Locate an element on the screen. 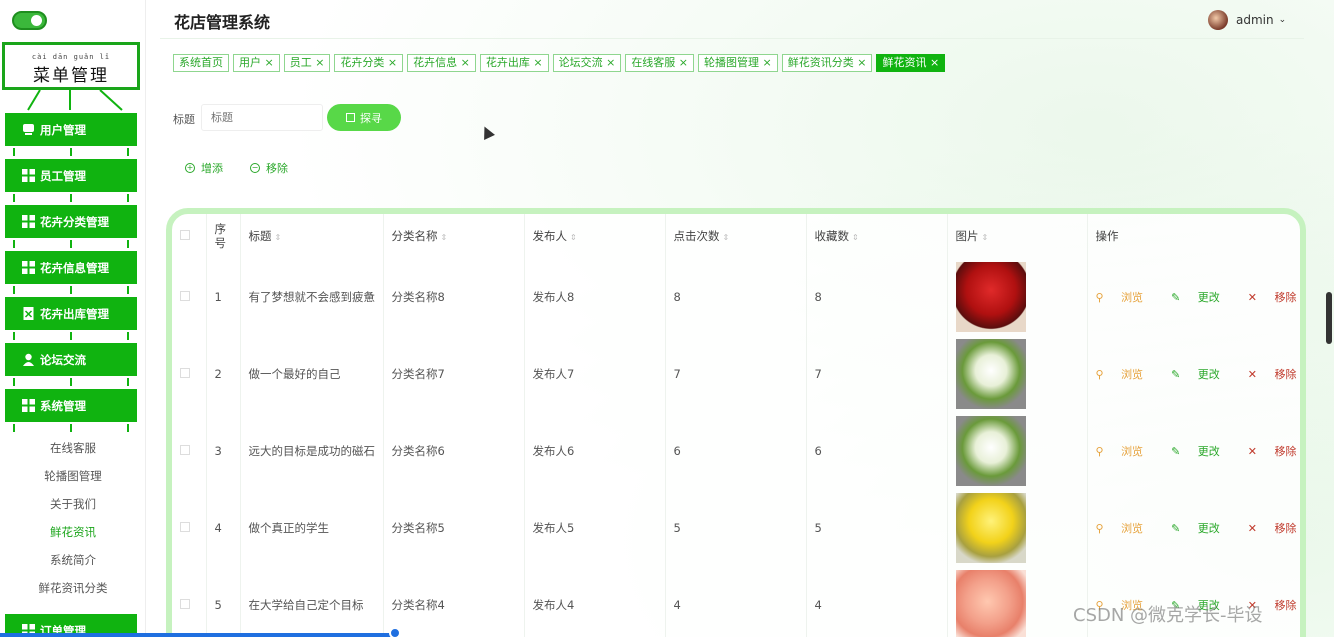 The image size is (1334, 637). tab-2: 用户 × is located at coordinates (256, 63).